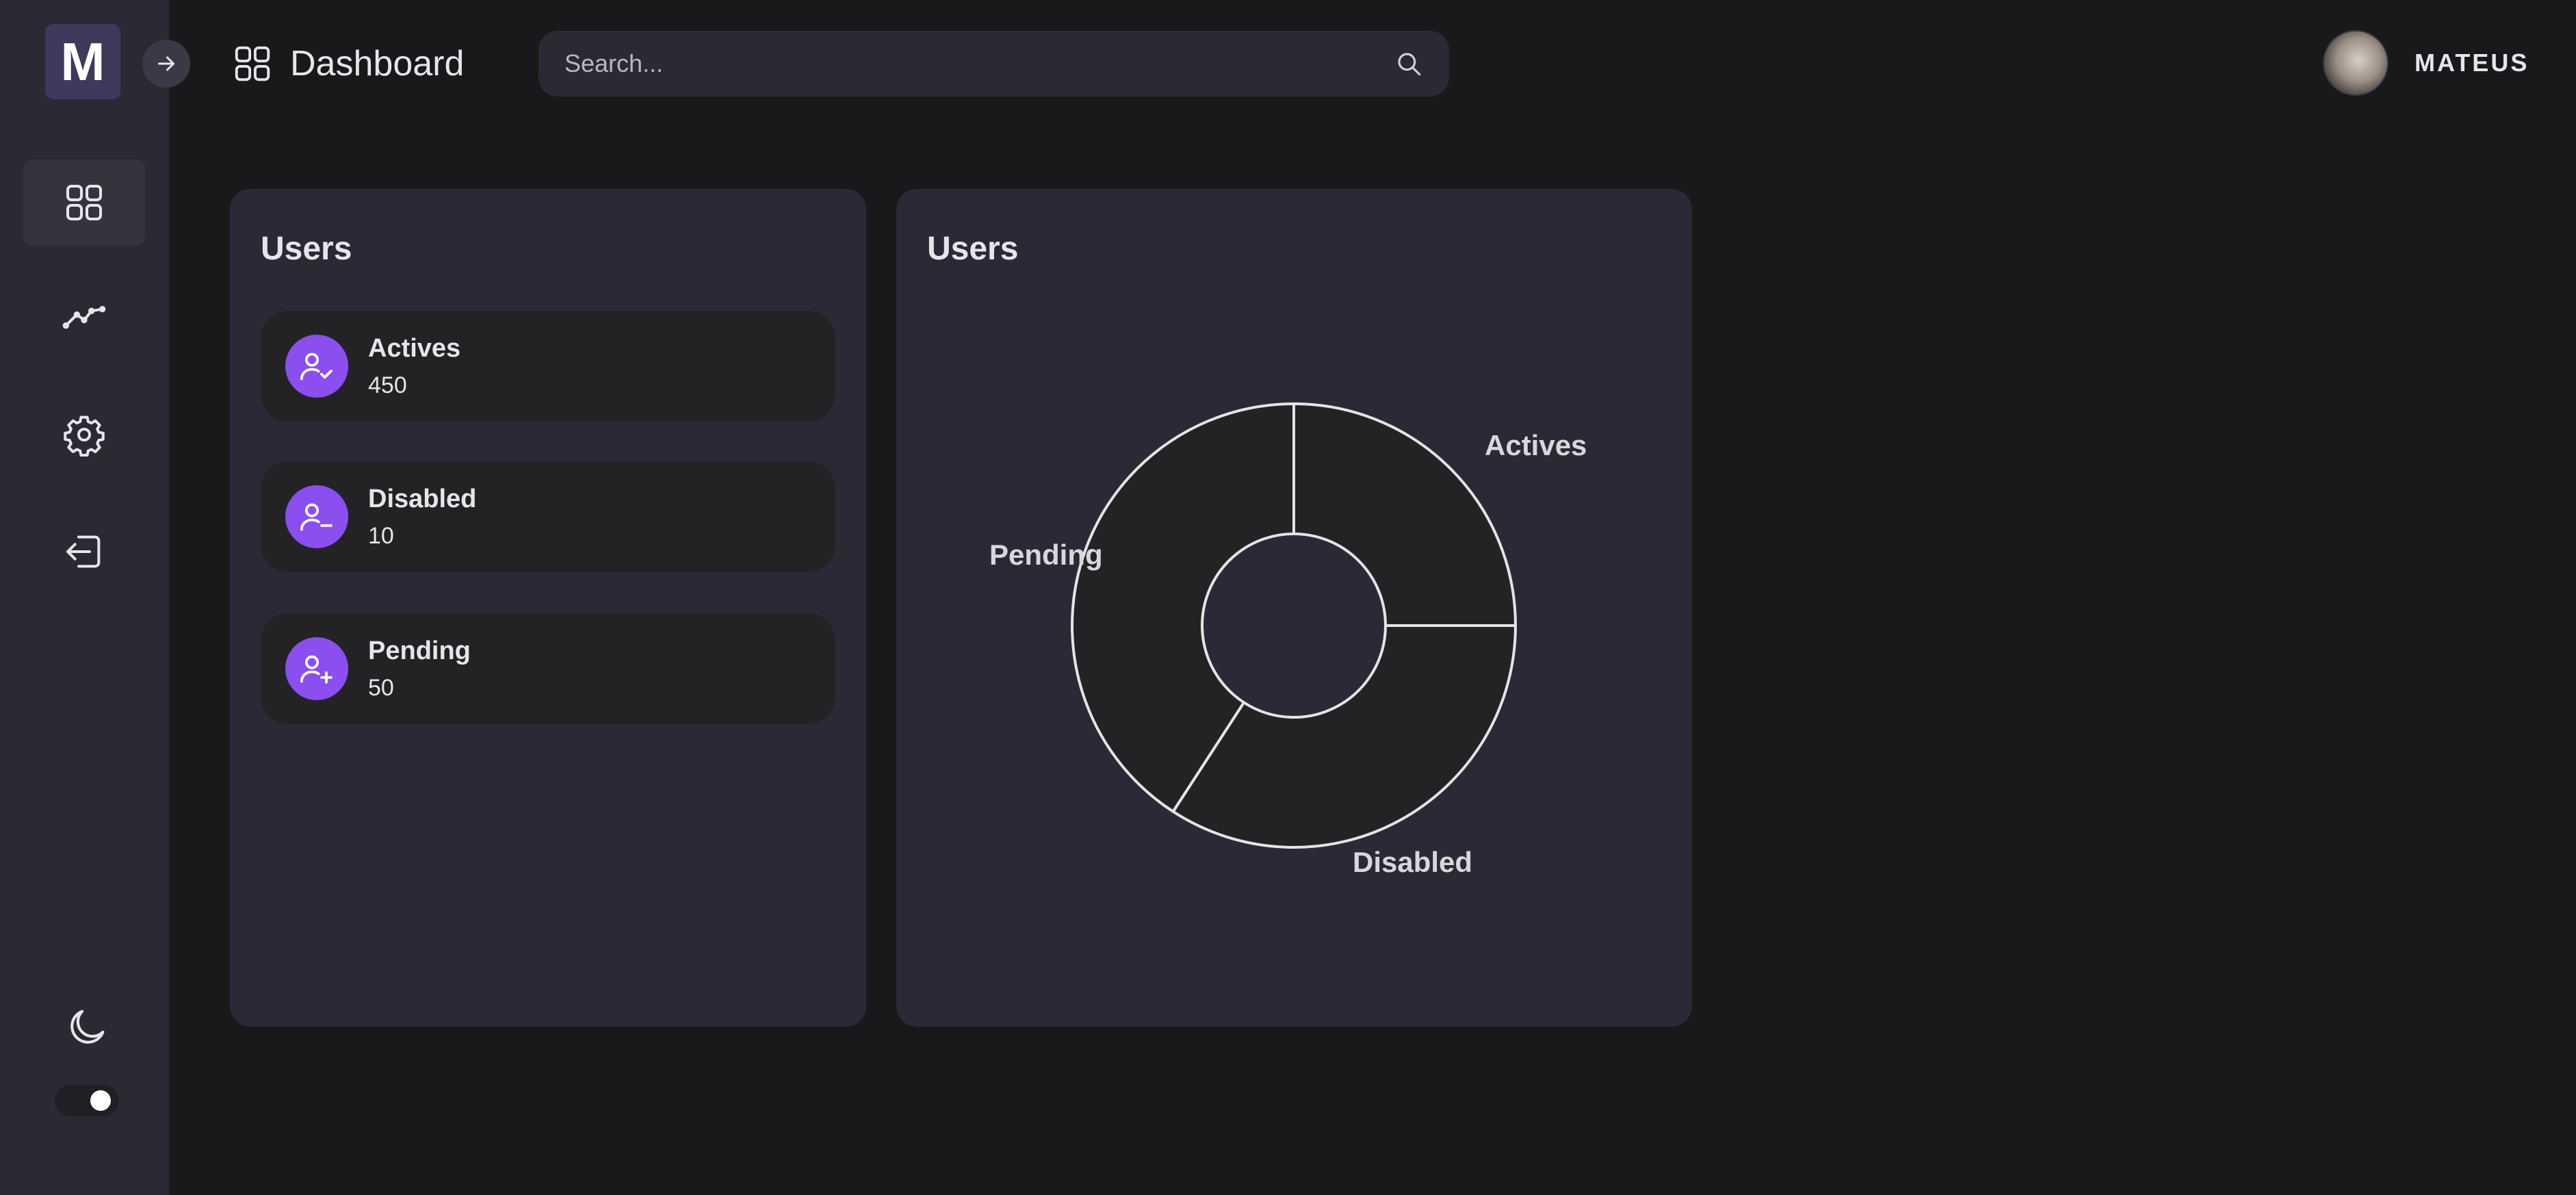 This screenshot has height=1195, width=2576. What do you see at coordinates (2356, 63) in the screenshot?
I see `avatar` at bounding box center [2356, 63].